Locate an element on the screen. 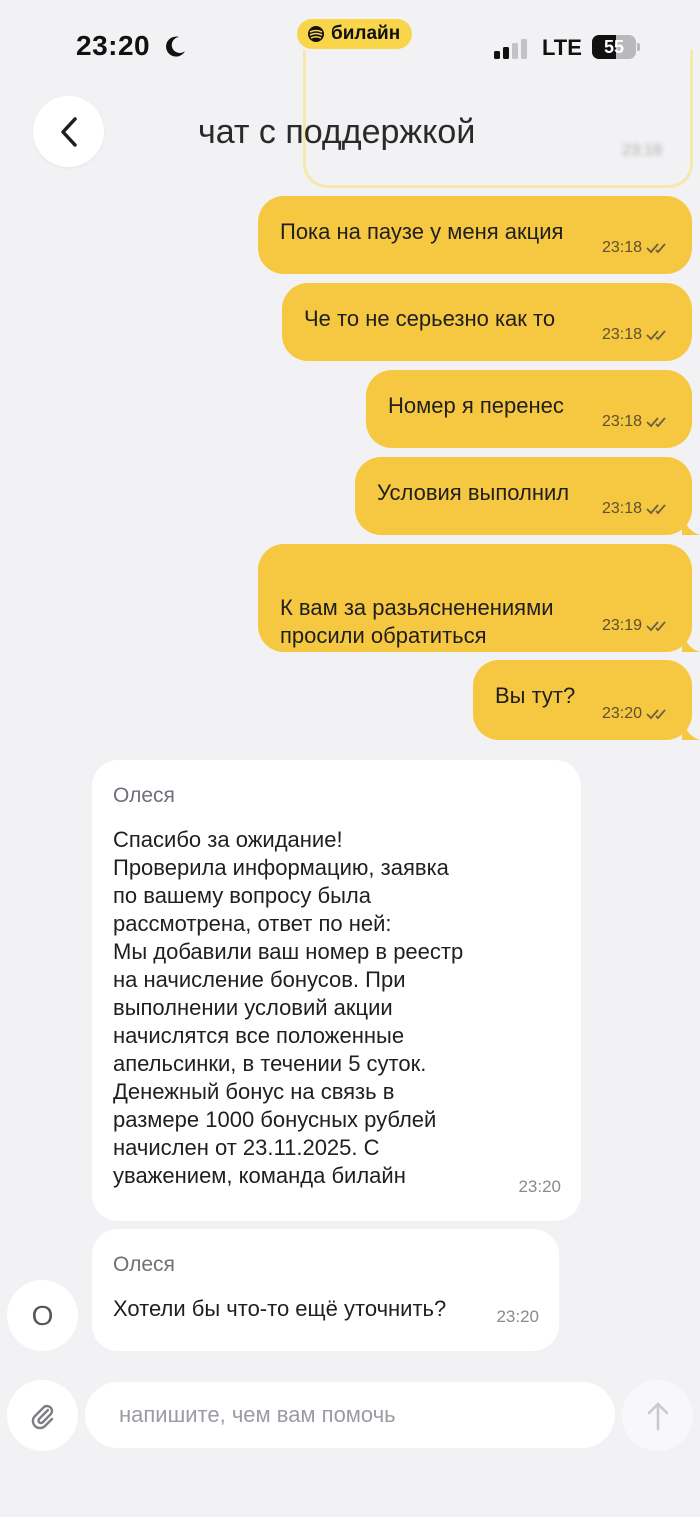 The image size is (700, 1517). paperclip-icon is located at coordinates (42, 1416).